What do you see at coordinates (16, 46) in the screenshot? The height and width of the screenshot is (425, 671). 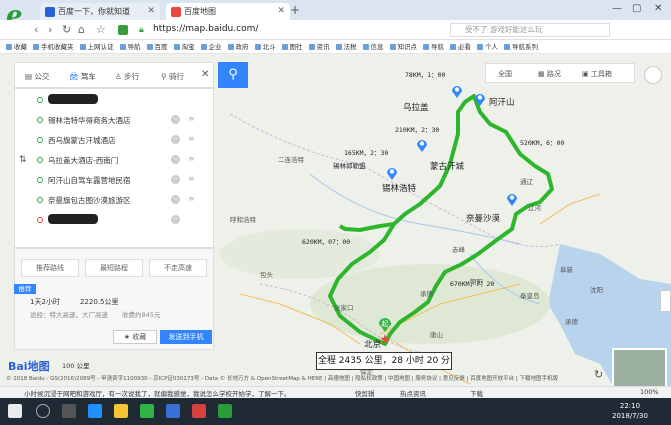 I see `bookmark-item: 收藏` at bounding box center [16, 46].